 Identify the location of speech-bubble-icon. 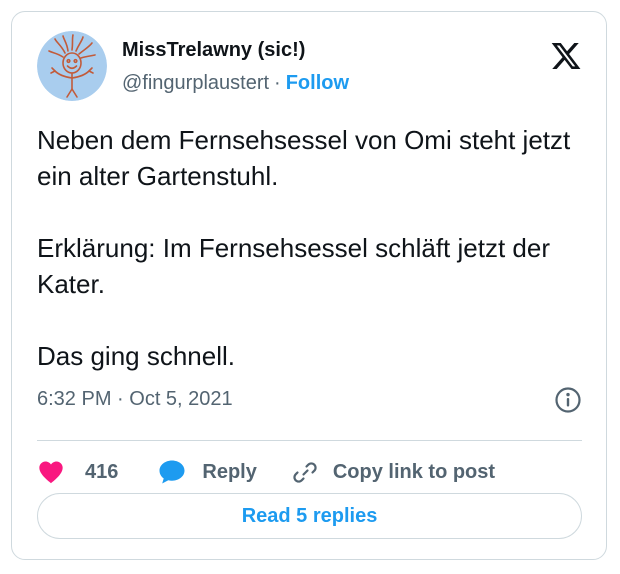
(172, 472).